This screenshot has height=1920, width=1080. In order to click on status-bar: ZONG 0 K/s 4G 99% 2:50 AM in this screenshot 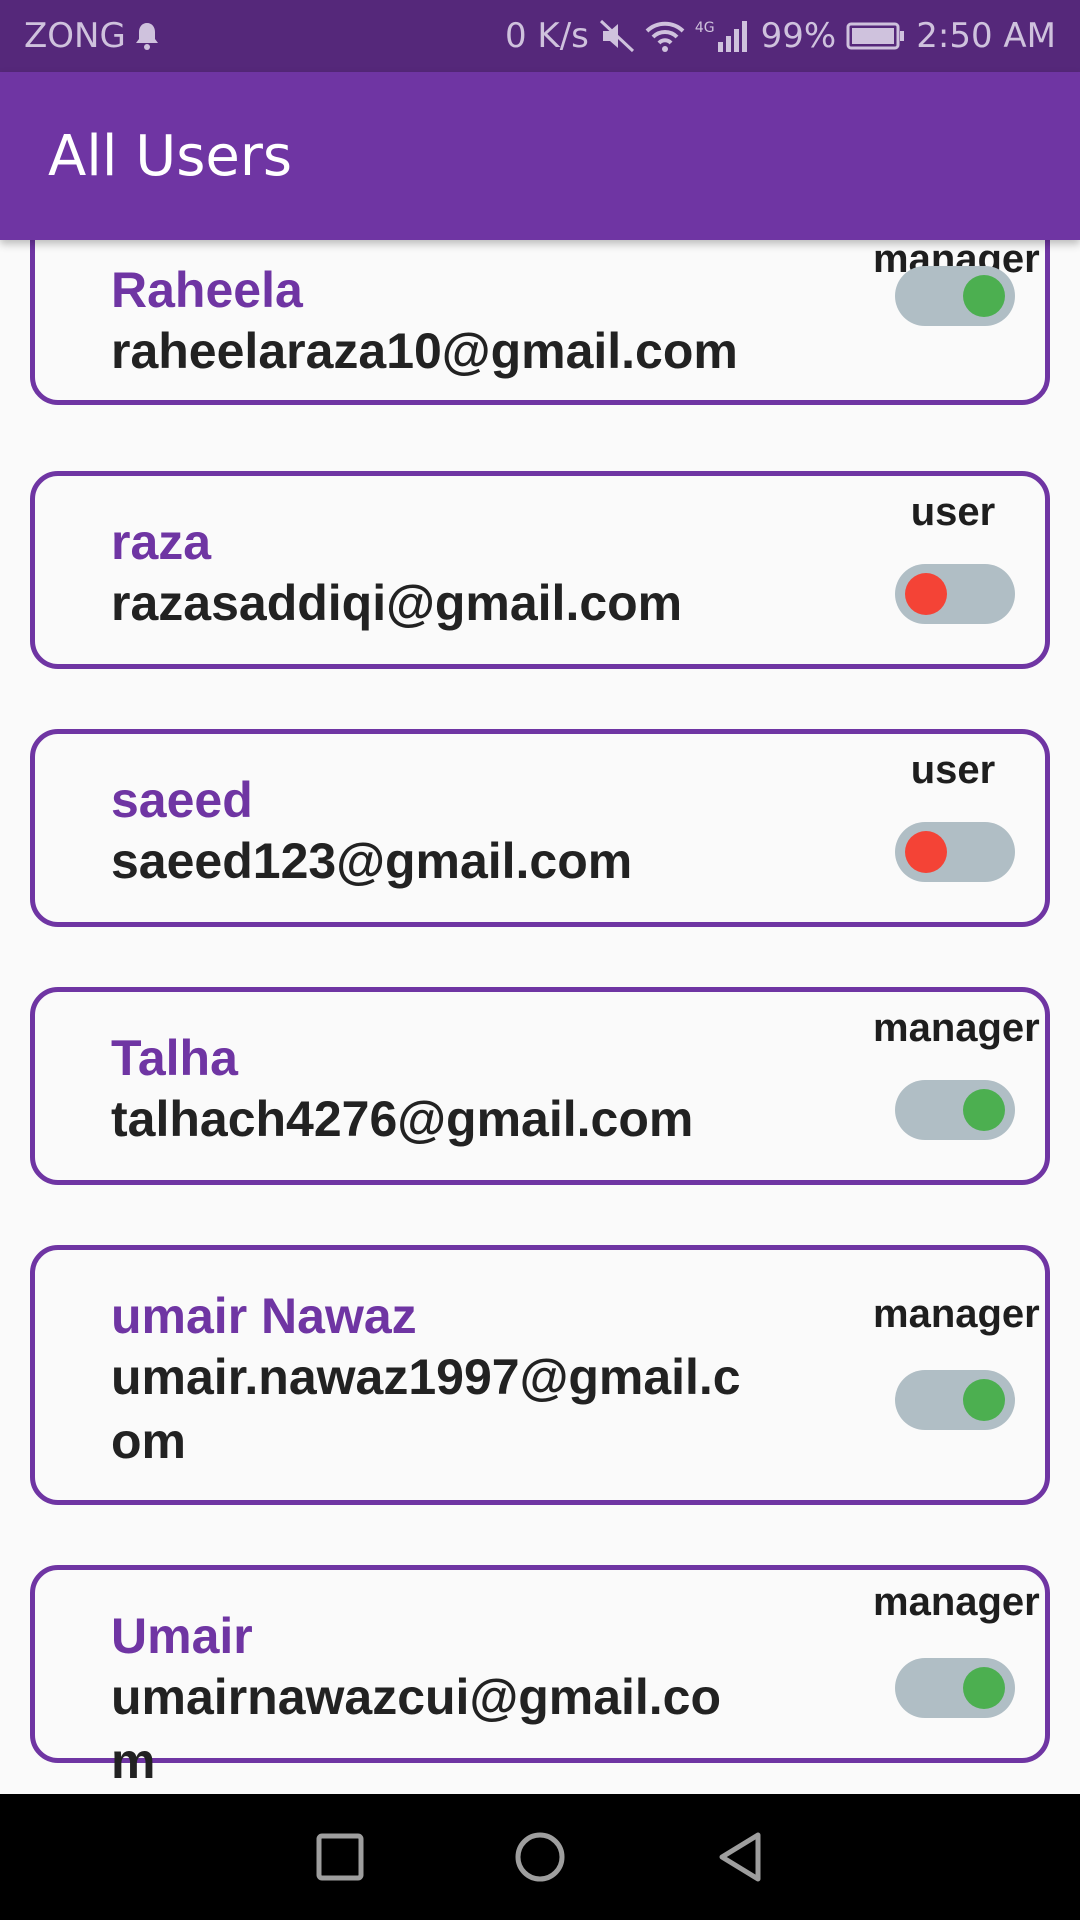, I will do `click(540, 36)`.